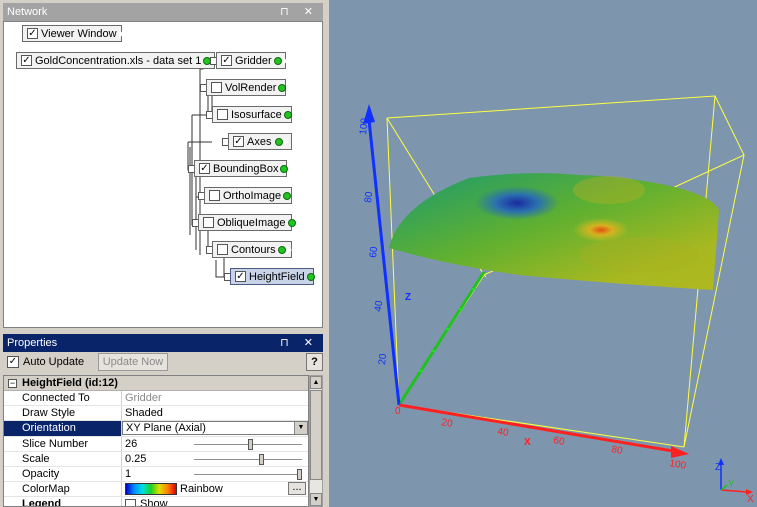 Image resolution: width=757 pixels, height=507 pixels. Describe the element at coordinates (12, 383) in the screenshot. I see `collapse-icon: −` at that location.